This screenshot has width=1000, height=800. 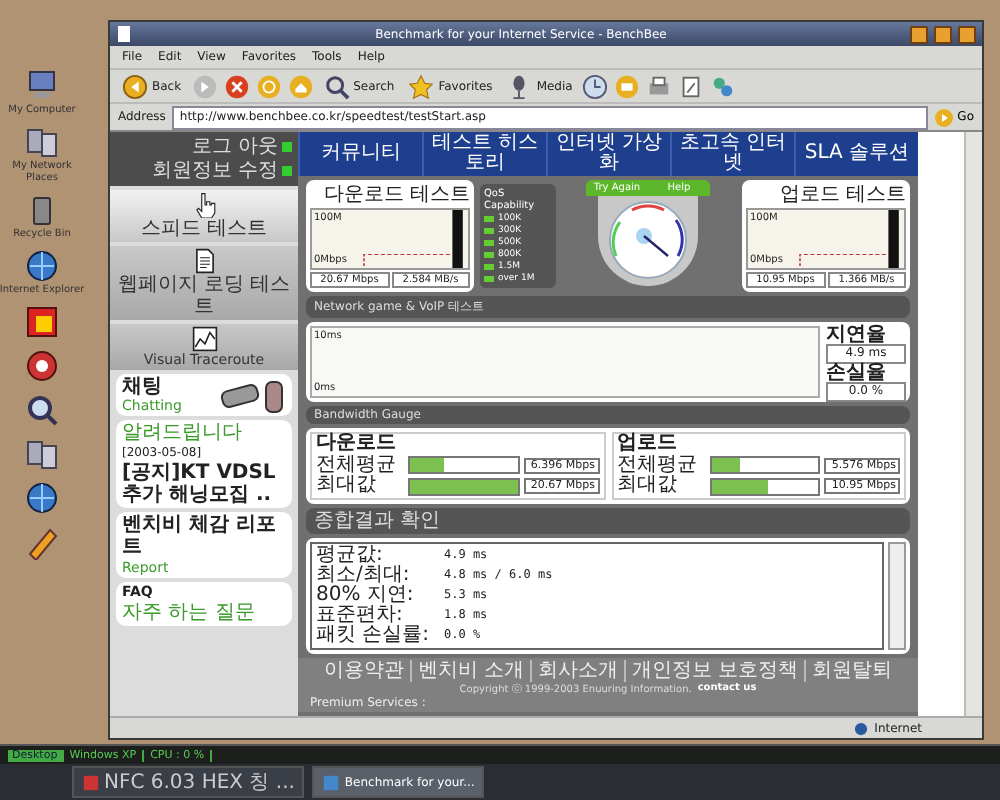 What do you see at coordinates (204, 484) in the screenshot?
I see `notice-link: [공지]KT VDSL 추가 해닝모집 ..` at bounding box center [204, 484].